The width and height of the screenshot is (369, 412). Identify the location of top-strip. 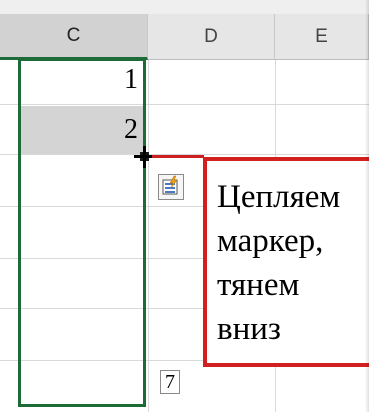
(184, 7).